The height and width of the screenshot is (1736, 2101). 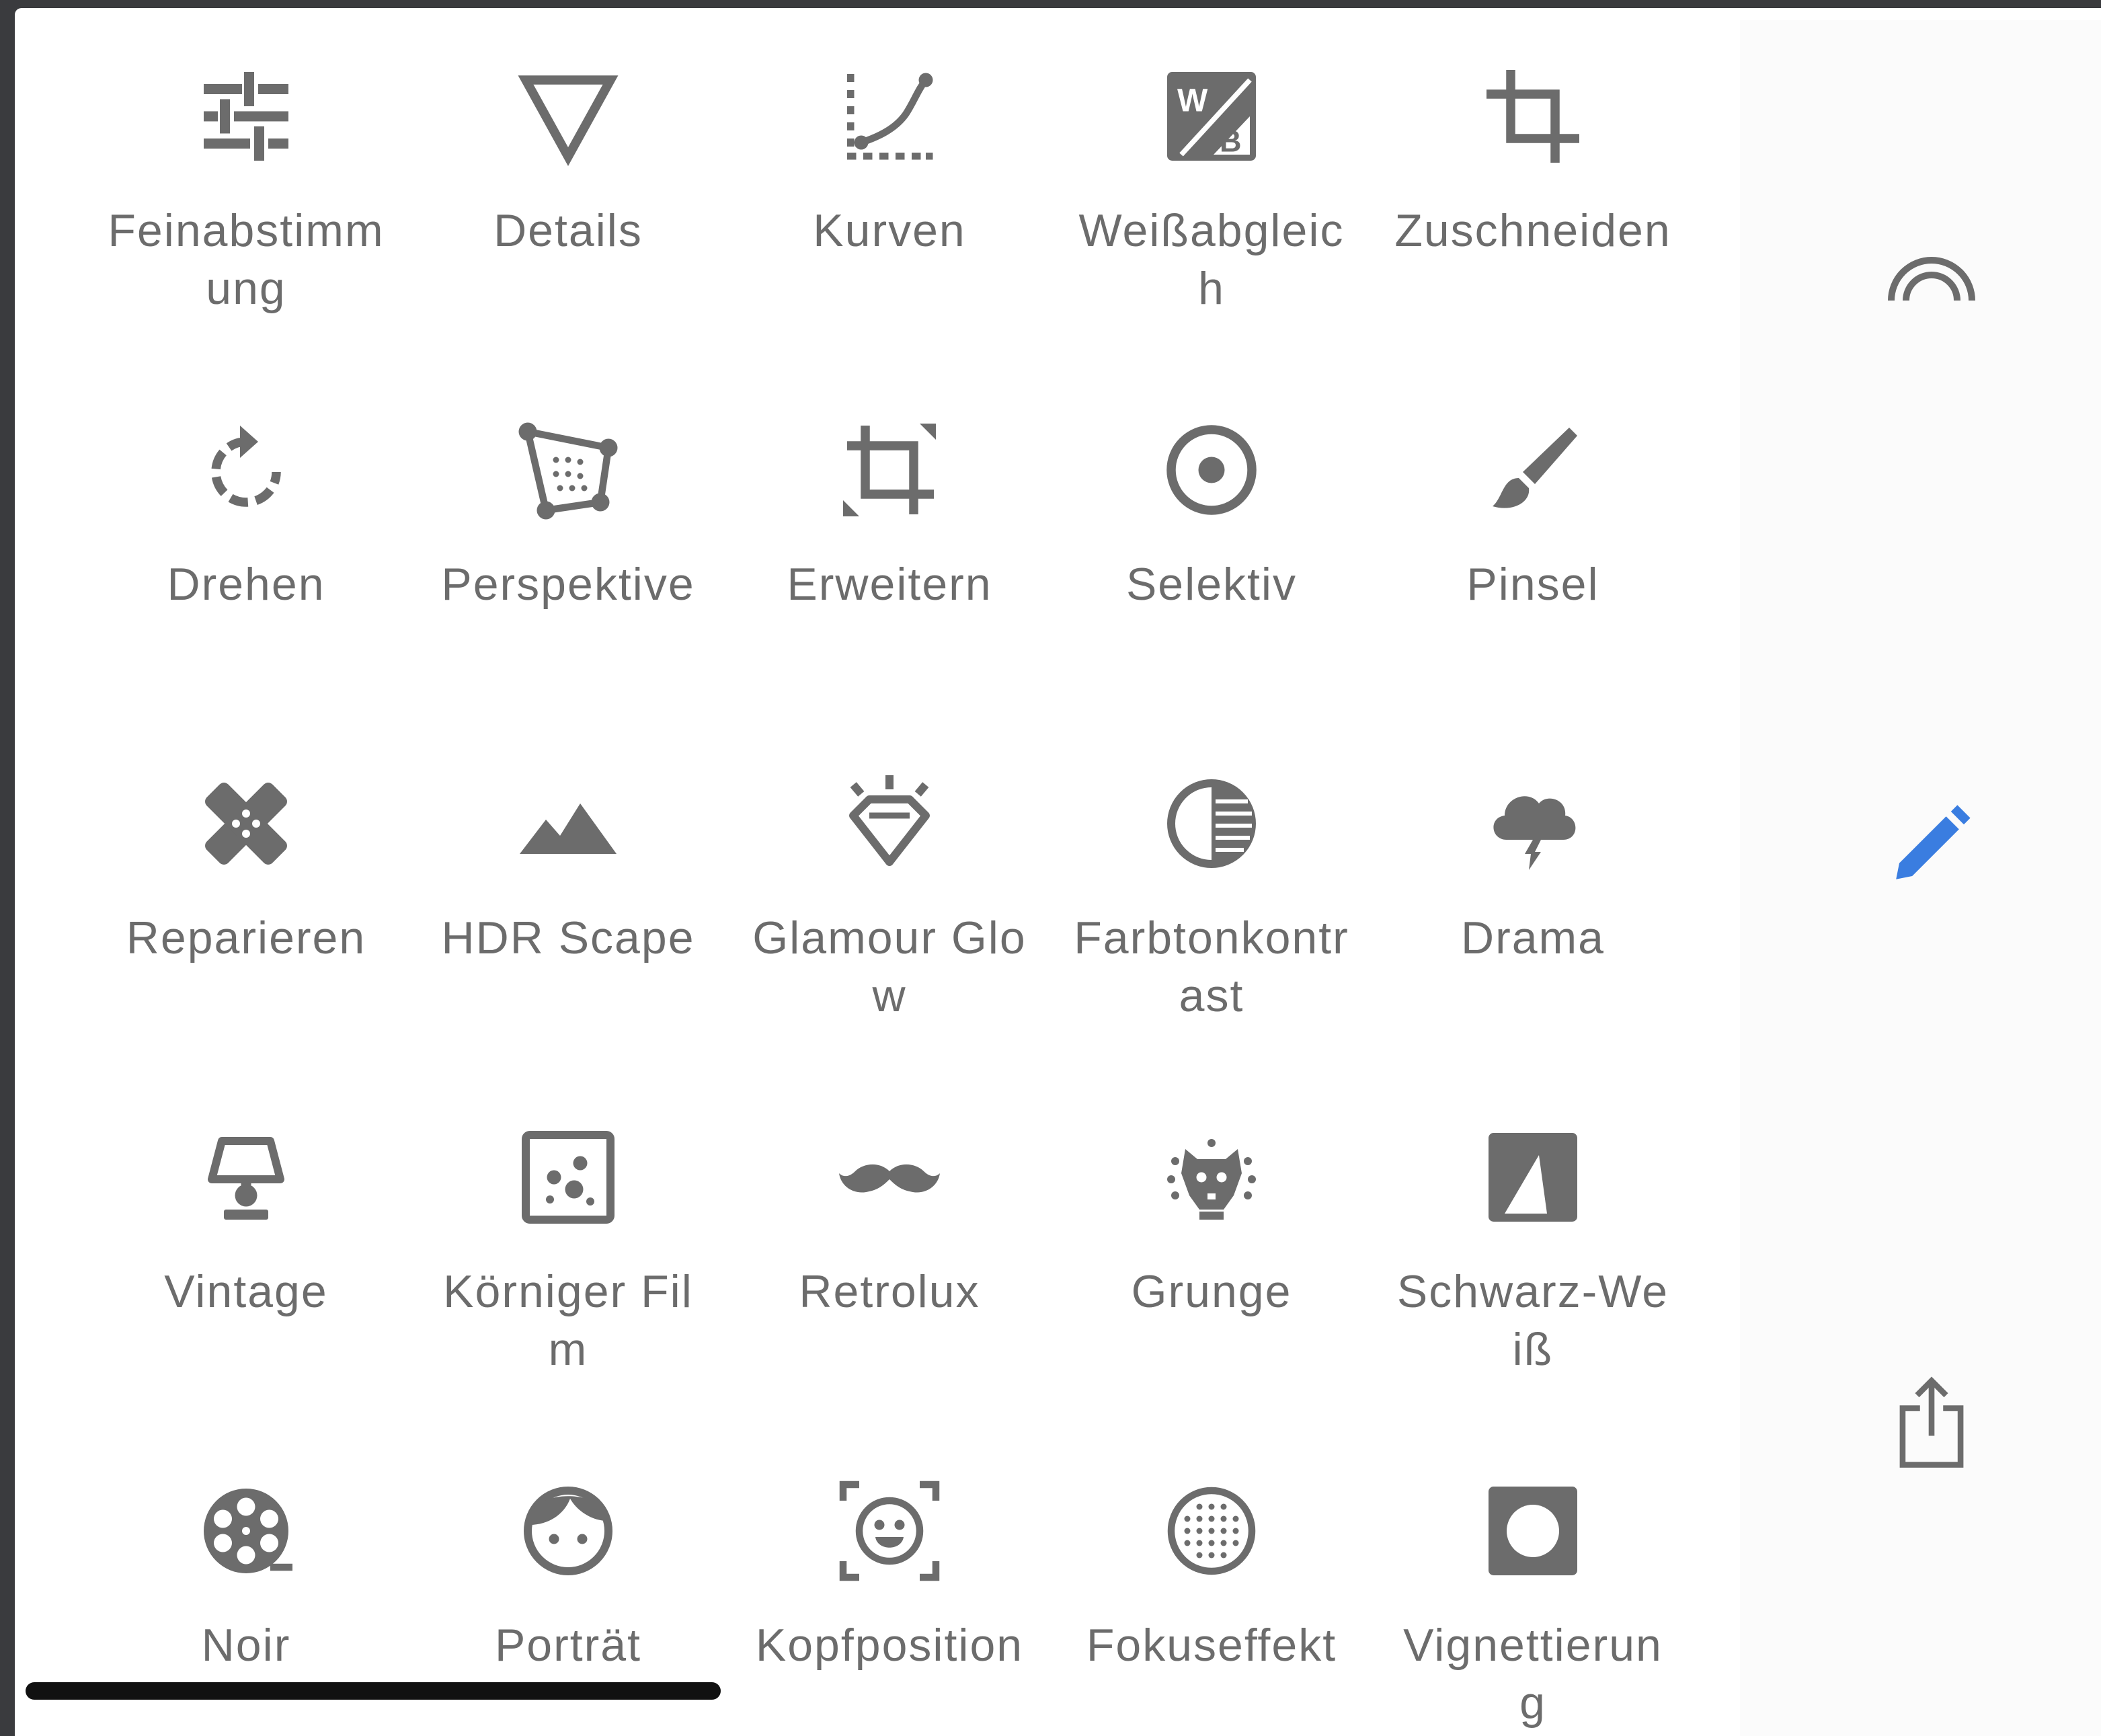 What do you see at coordinates (1533, 1674) in the screenshot?
I see `tool-label: Vignettierung` at bounding box center [1533, 1674].